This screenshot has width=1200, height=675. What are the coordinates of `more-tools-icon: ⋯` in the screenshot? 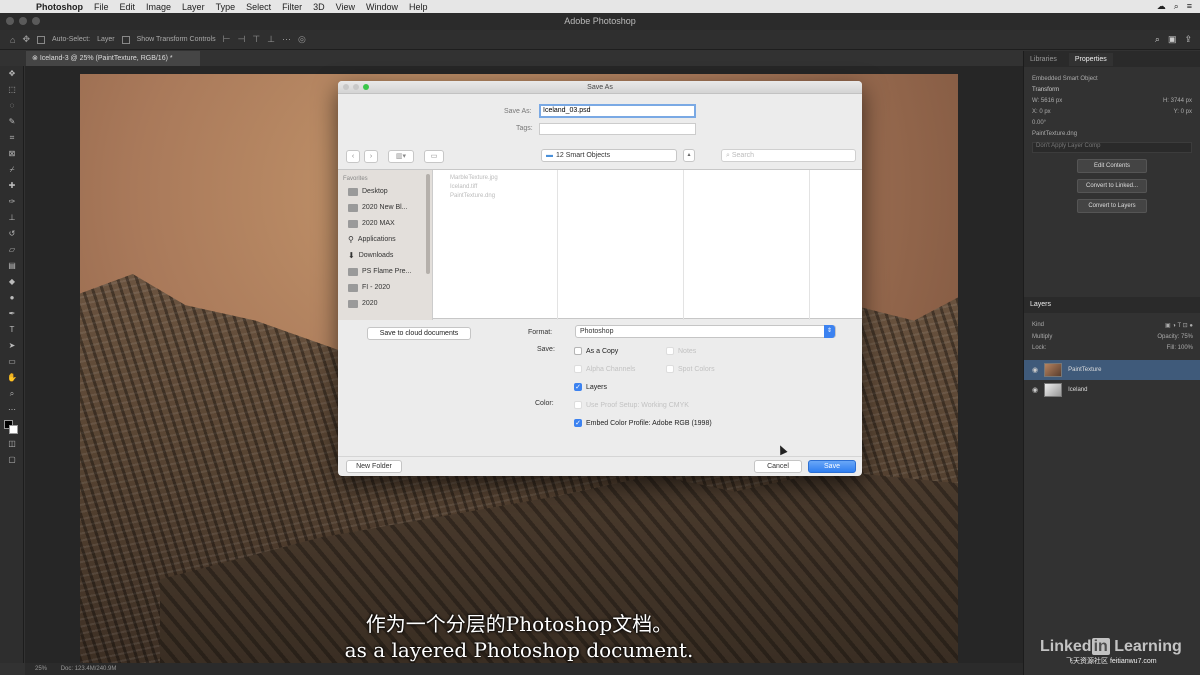 It's located at (12, 410).